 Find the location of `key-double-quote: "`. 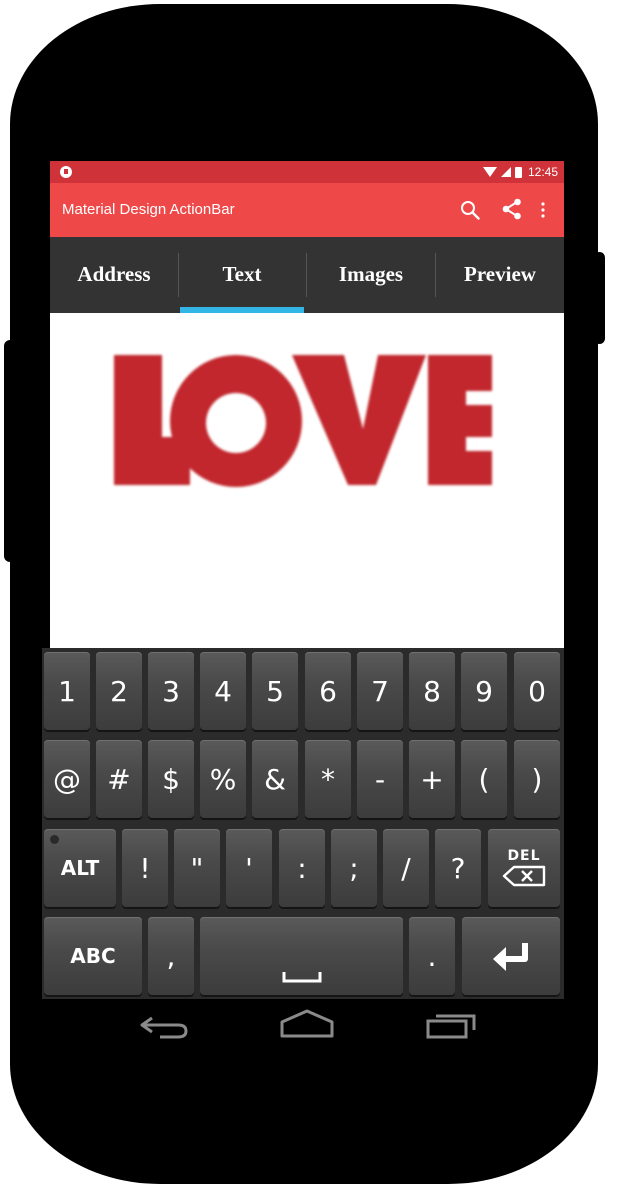

key-double-quote: " is located at coordinates (197, 868).